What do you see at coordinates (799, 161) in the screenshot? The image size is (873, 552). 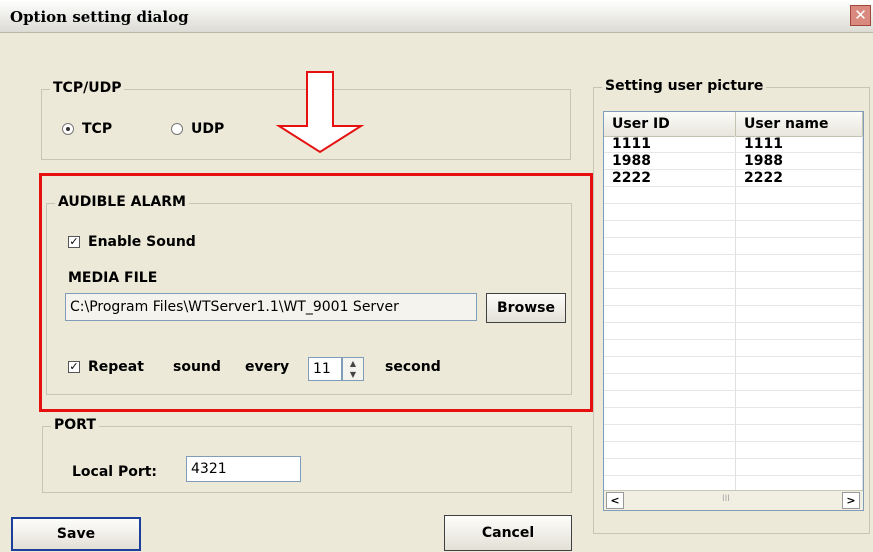 I see `cell-user-name: 1988` at bounding box center [799, 161].